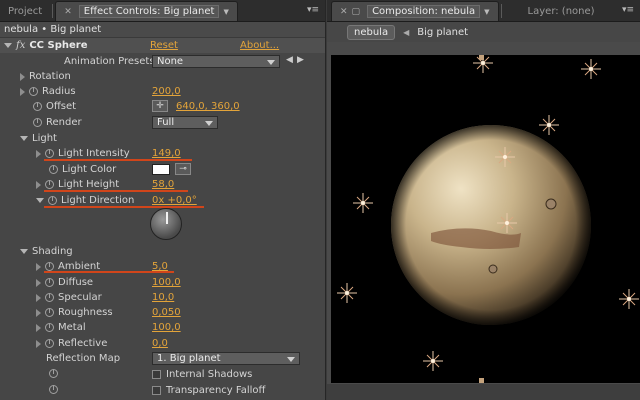  Describe the element at coordinates (72, 327) in the screenshot. I see `metal-label: Metal` at that location.